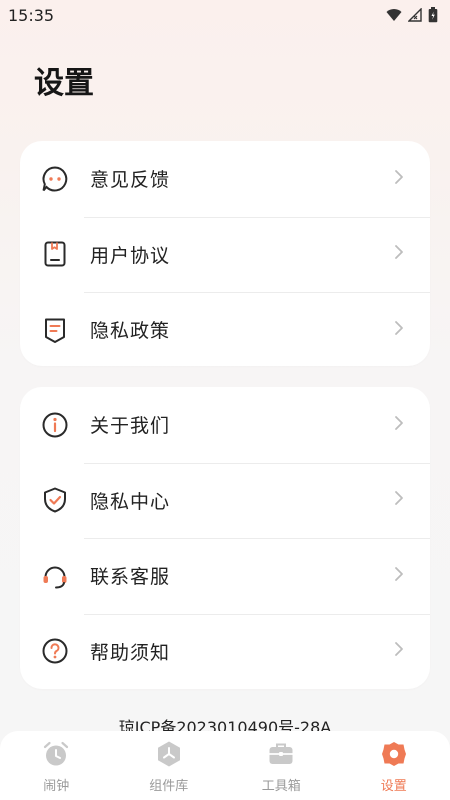 The image size is (450, 800). Describe the element at coordinates (169, 786) in the screenshot. I see `tab-widget-library-label: 组件库` at that location.